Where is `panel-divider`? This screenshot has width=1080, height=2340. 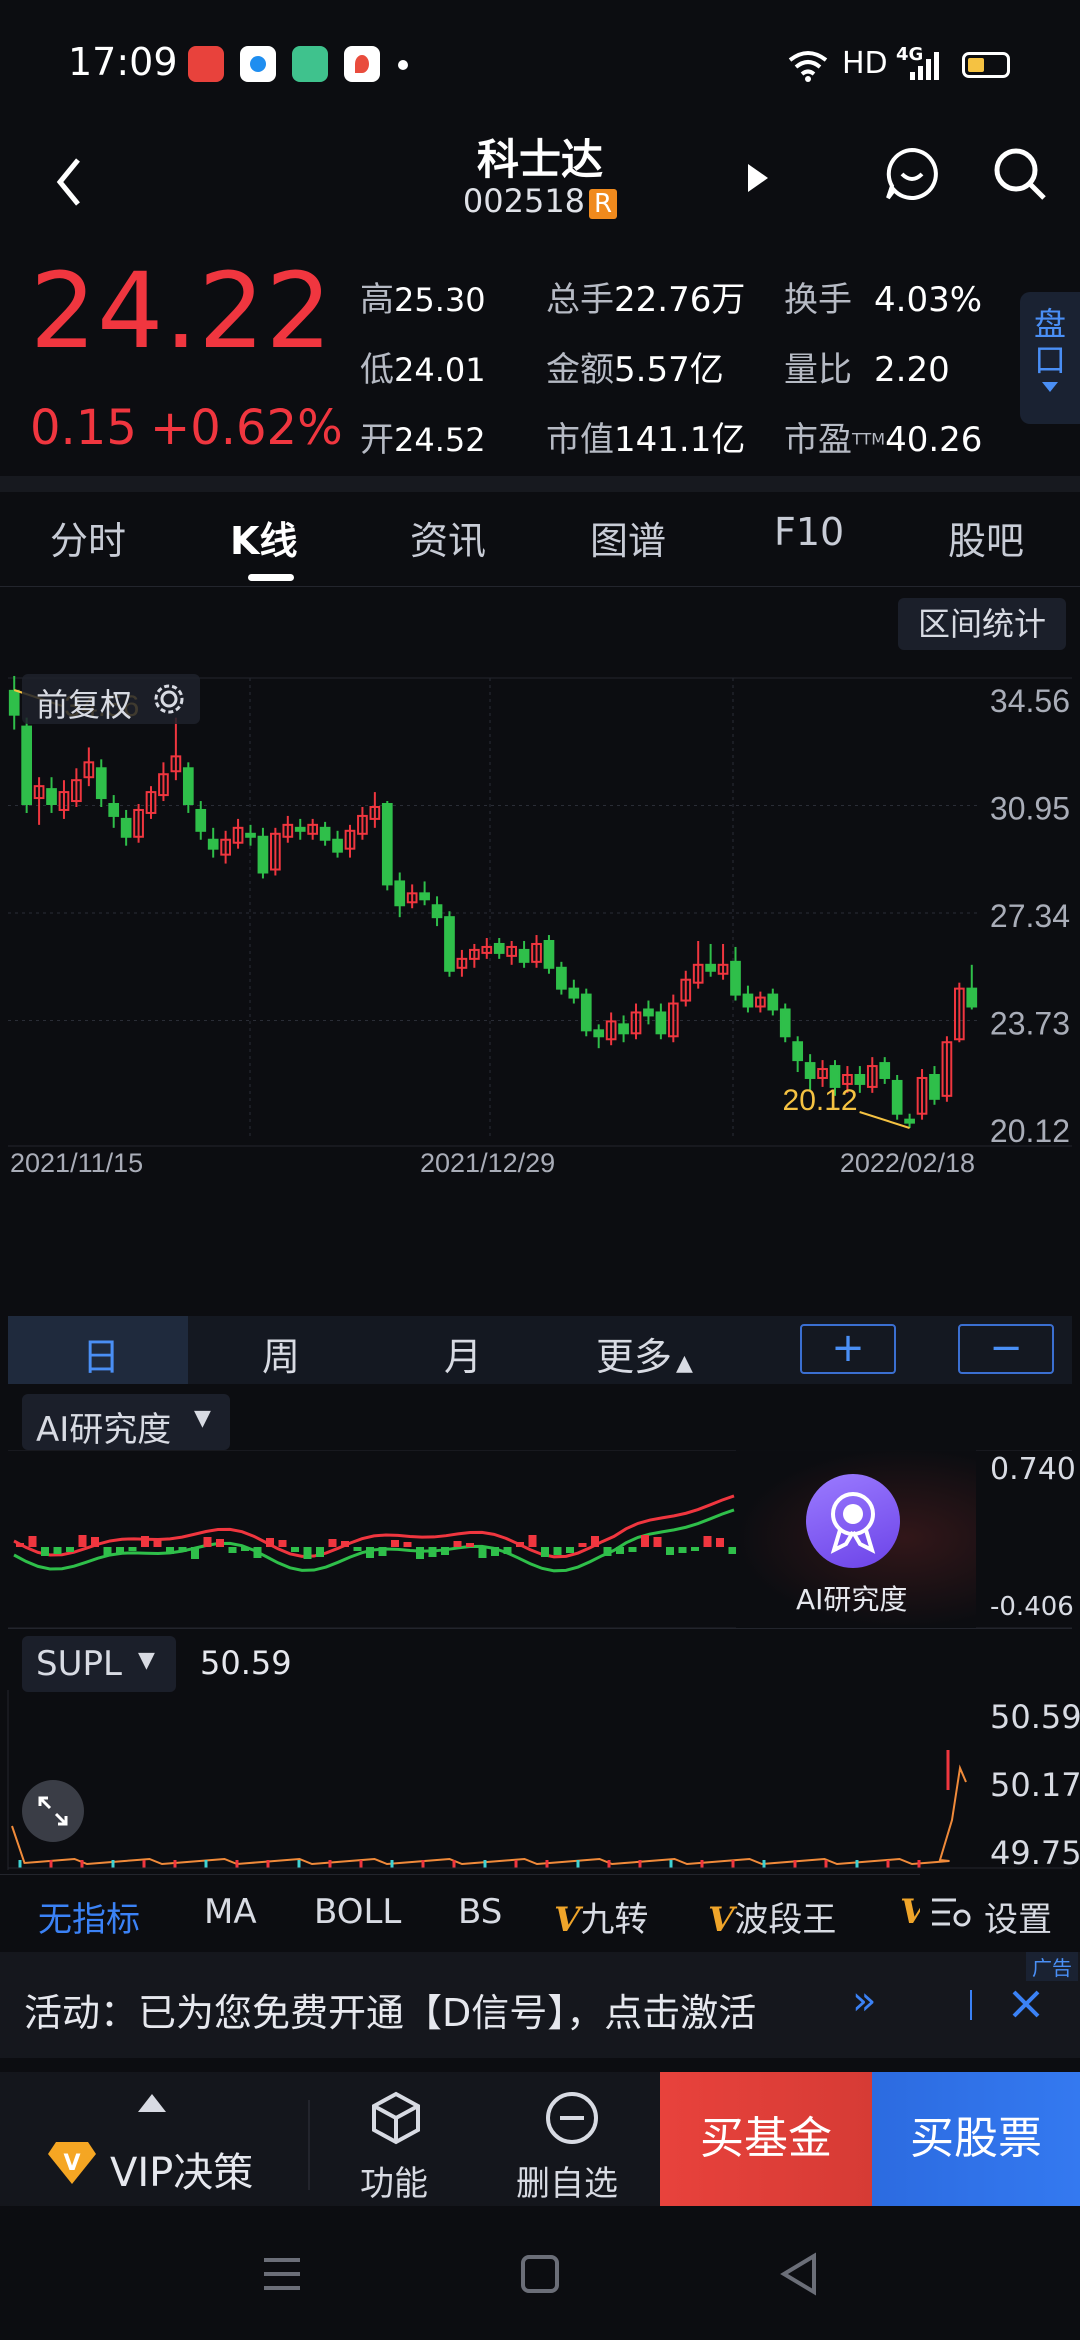 panel-divider is located at coordinates (540, 1628).